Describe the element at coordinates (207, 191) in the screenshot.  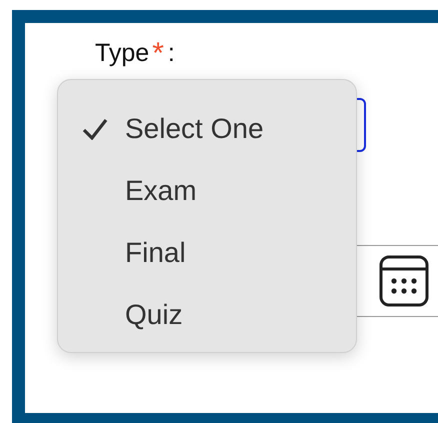
I see `menu-option: Exam` at that location.